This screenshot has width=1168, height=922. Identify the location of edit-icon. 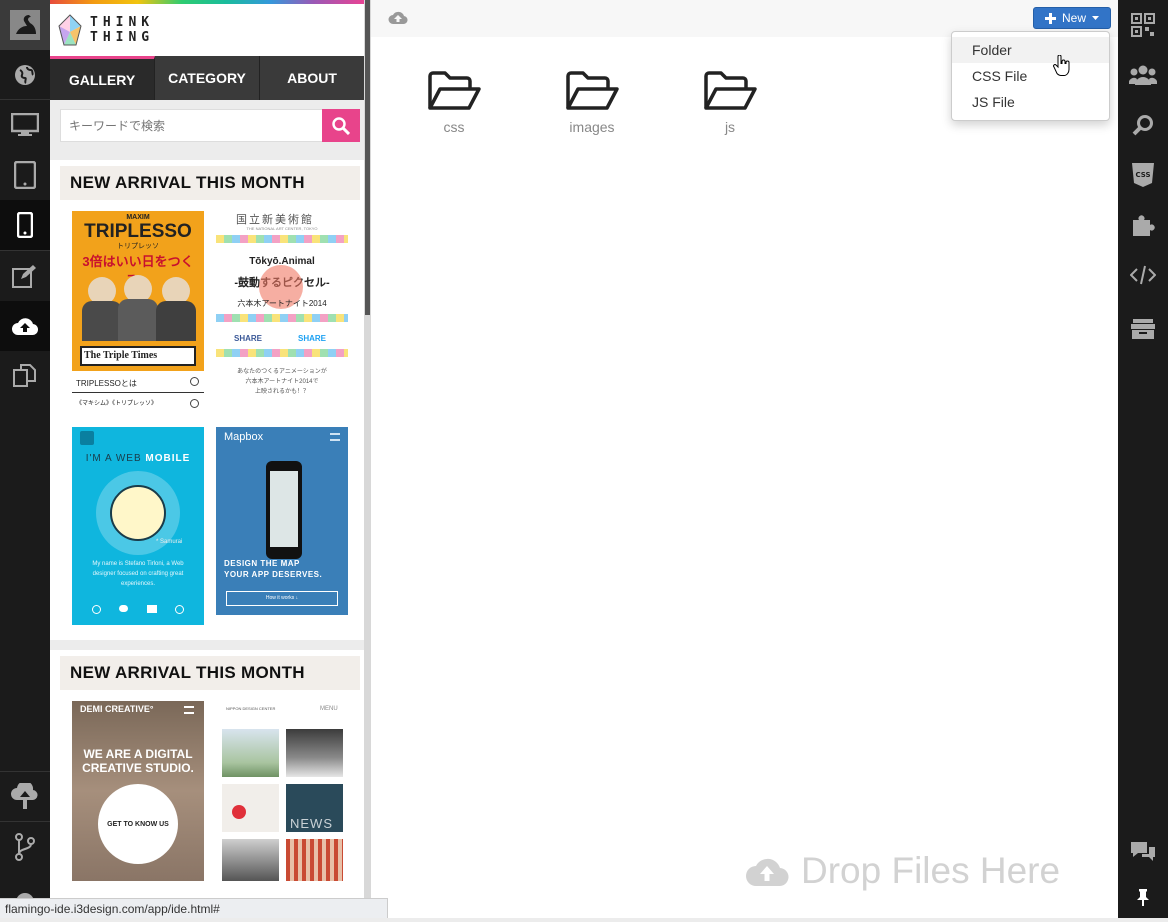
(25, 276).